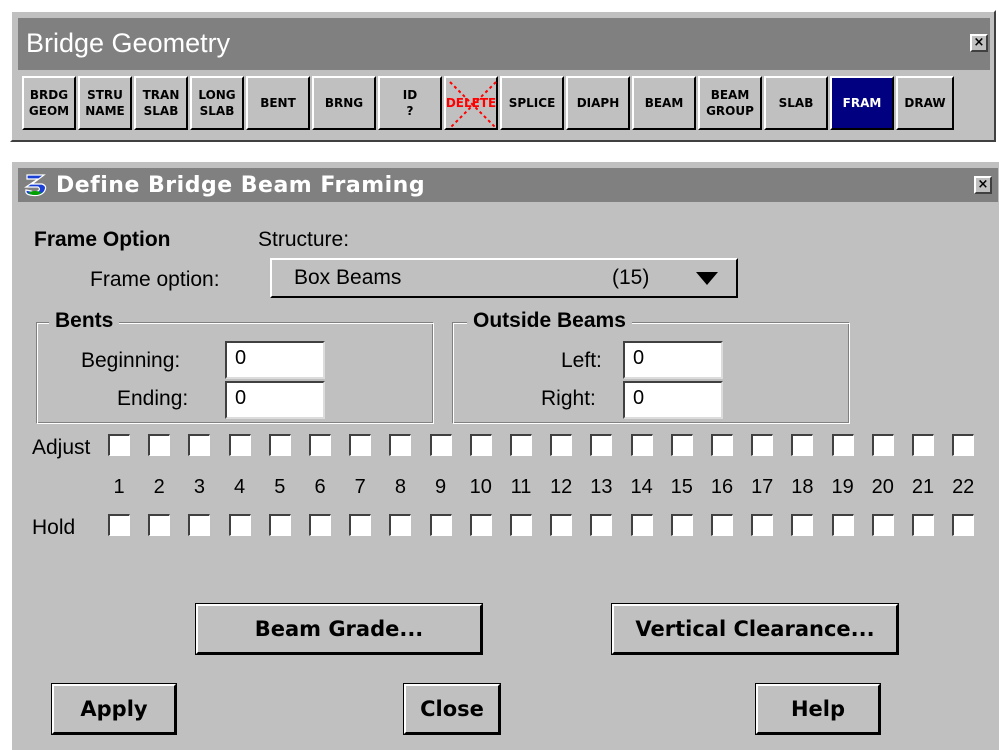 The width and height of the screenshot is (999, 750). Describe the element at coordinates (979, 43) in the screenshot. I see `palette-close-button: ×` at that location.